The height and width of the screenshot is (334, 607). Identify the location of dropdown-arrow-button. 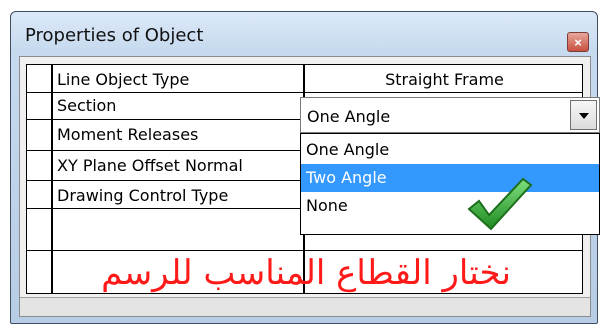
(583, 115).